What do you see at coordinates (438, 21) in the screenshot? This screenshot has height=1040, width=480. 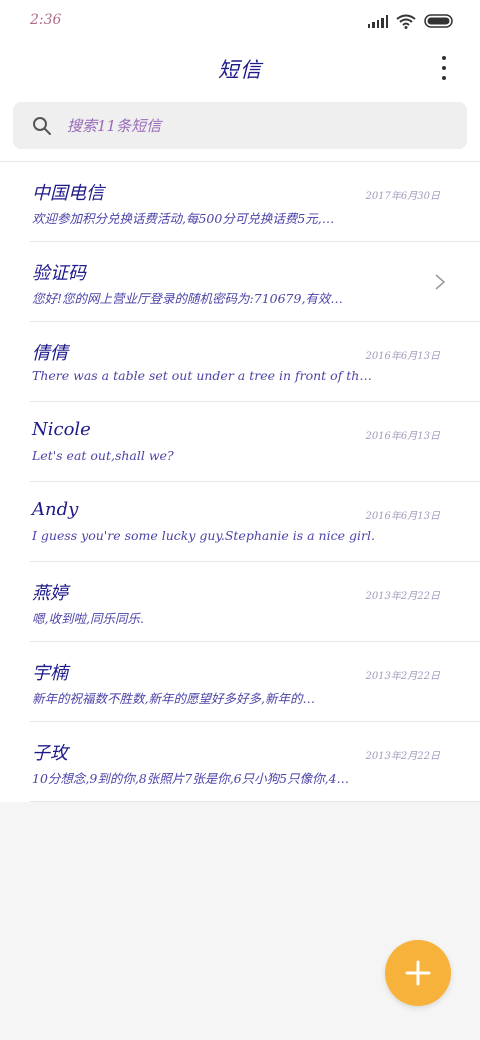 I see `battery-icon` at bounding box center [438, 21].